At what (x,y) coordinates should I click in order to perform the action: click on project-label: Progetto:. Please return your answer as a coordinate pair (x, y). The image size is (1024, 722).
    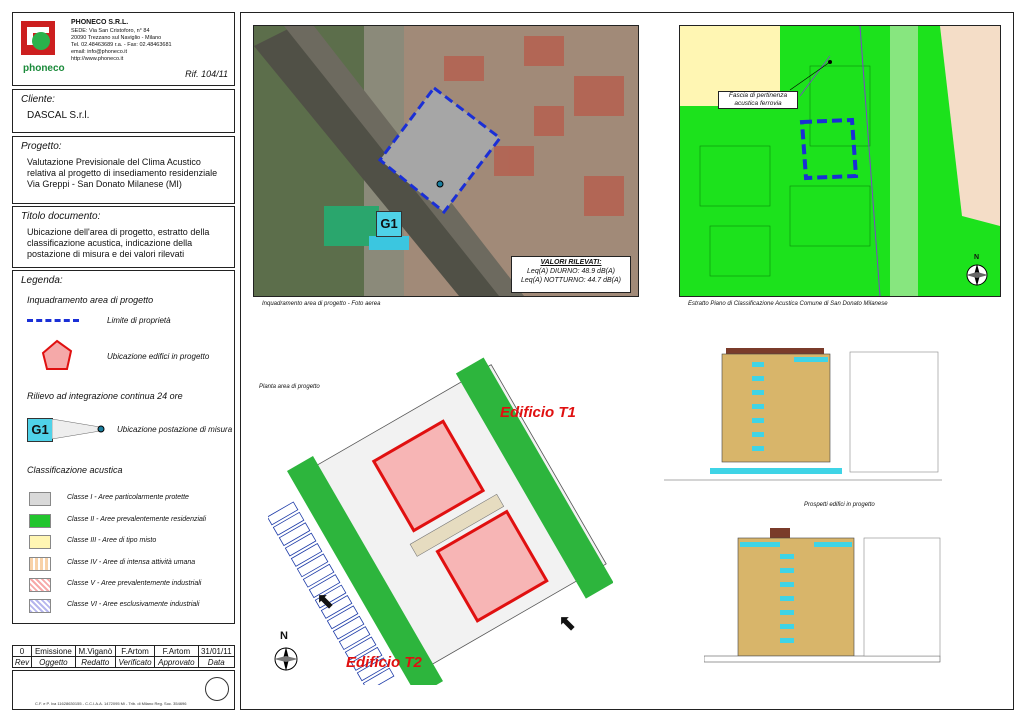
    Looking at the image, I should click on (41, 146).